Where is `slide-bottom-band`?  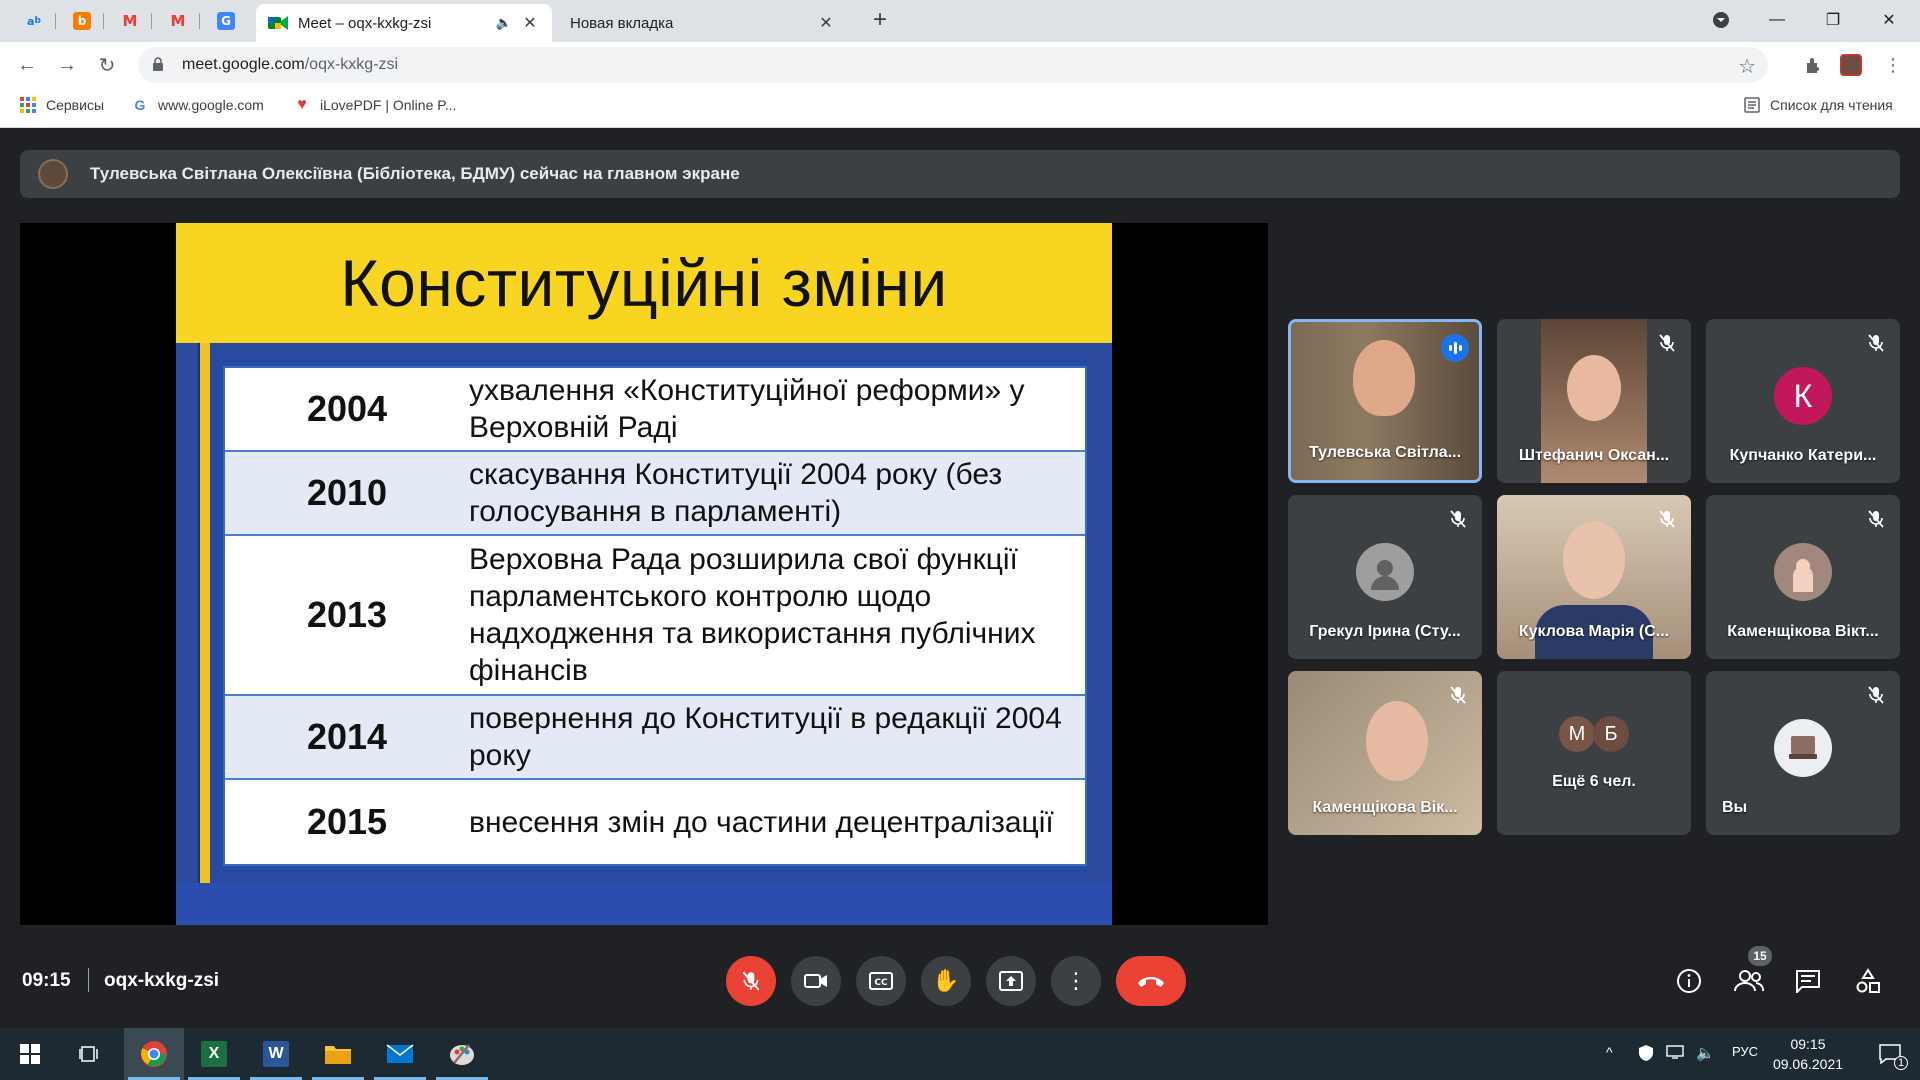 slide-bottom-band is located at coordinates (644, 904).